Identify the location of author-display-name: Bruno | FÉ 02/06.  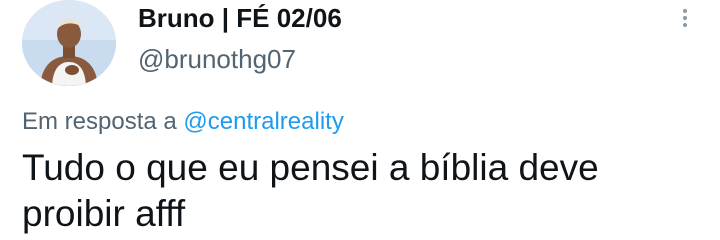
(240, 18).